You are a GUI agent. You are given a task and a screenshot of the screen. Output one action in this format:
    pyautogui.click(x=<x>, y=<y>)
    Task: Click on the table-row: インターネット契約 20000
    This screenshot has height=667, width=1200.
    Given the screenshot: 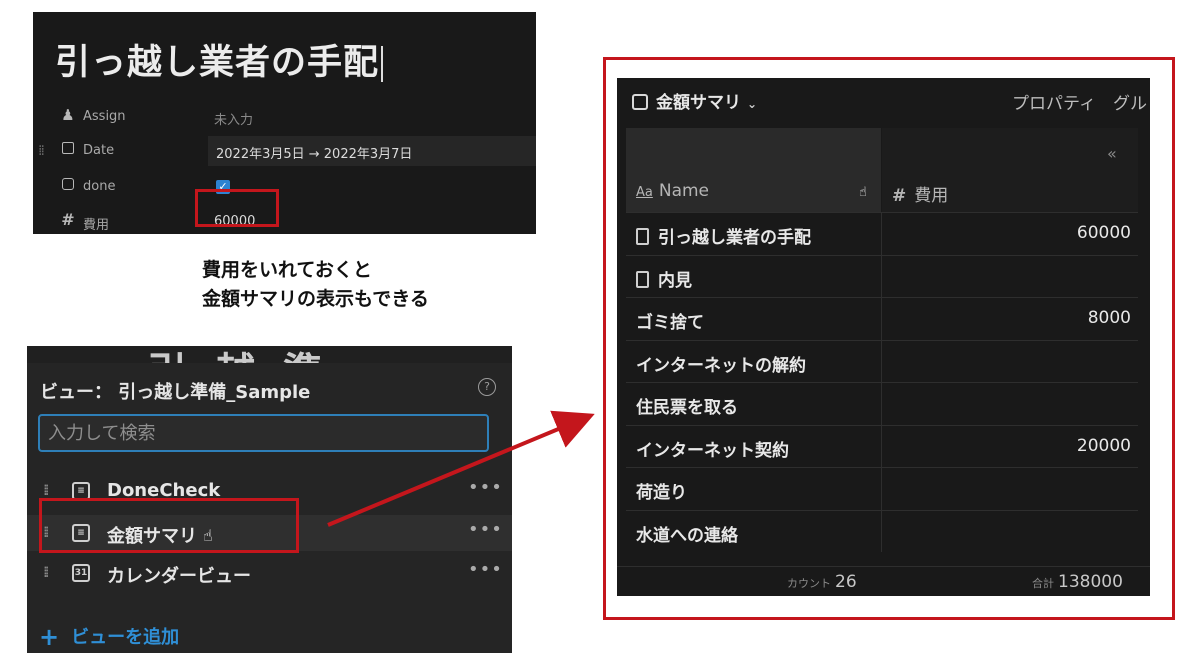 What is the action you would take?
    pyautogui.click(x=882, y=445)
    